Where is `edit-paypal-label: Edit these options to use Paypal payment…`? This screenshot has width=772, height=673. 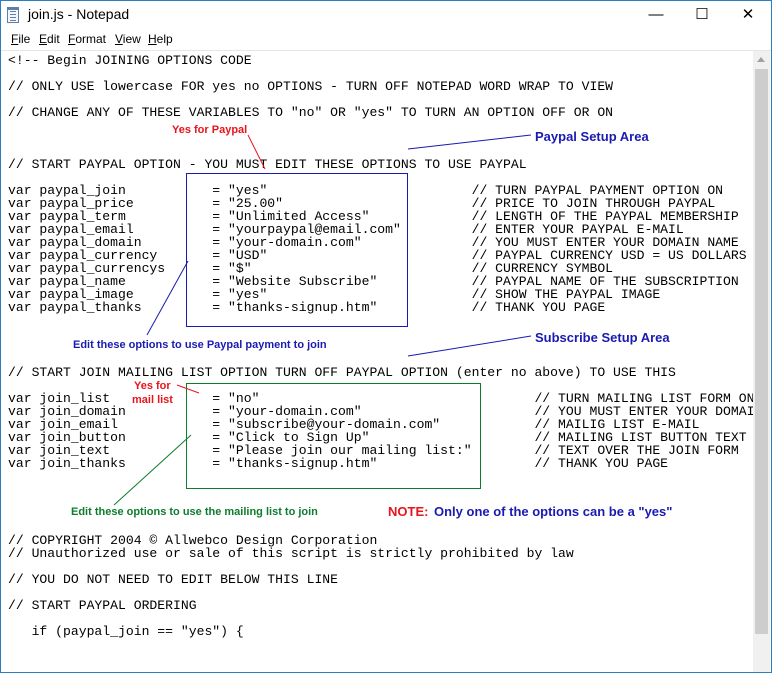
edit-paypal-label: Edit these options to use Paypal payment… is located at coordinates (200, 345).